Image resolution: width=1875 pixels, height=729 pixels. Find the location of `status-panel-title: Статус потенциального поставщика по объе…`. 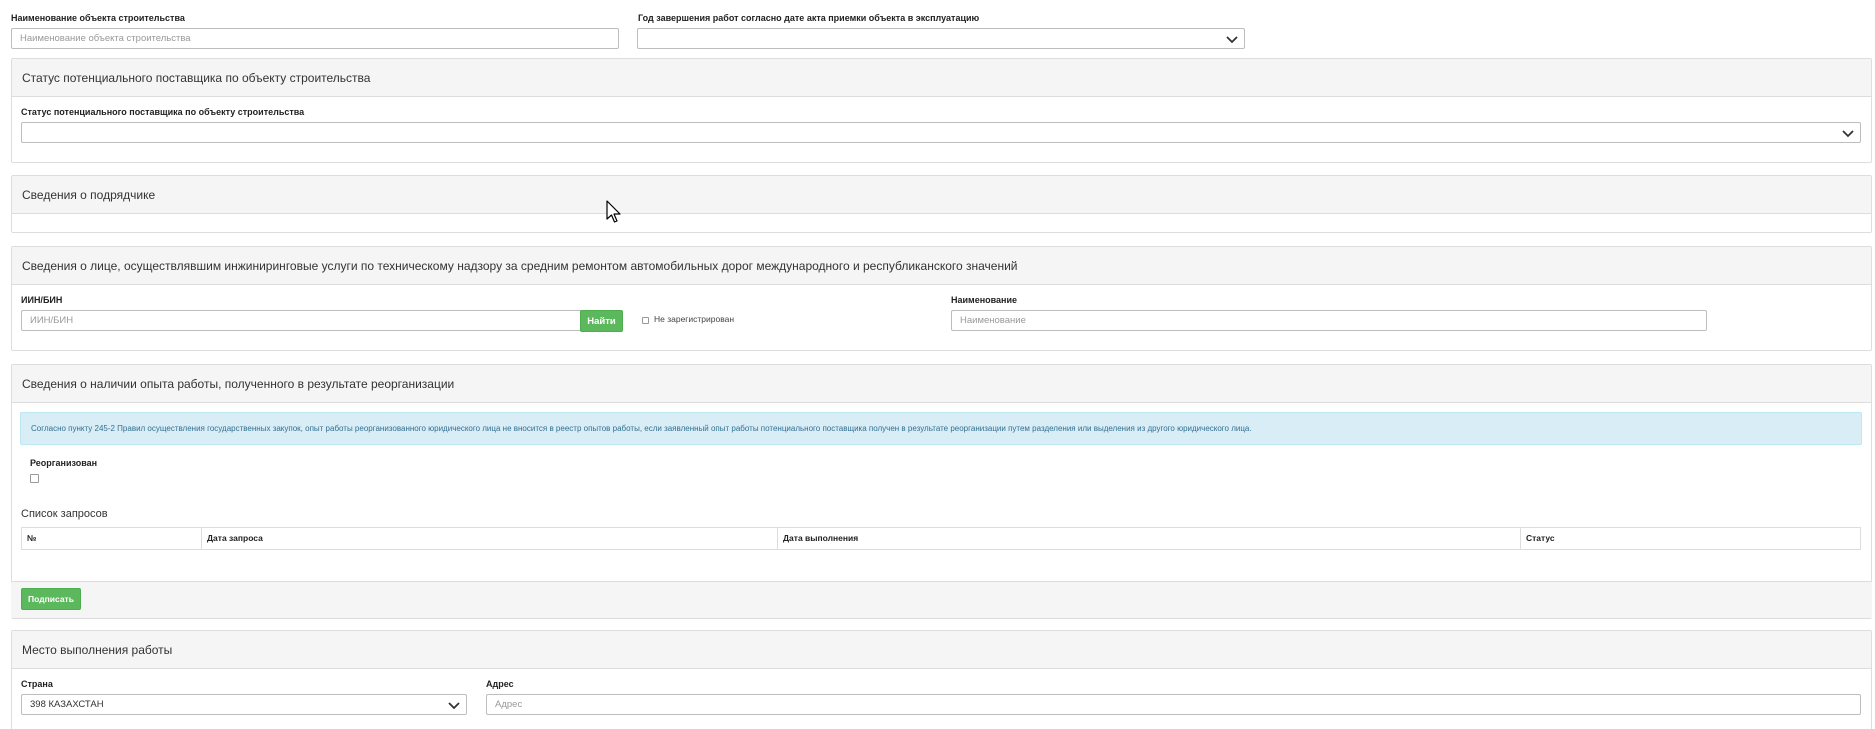

status-panel-title: Статус потенциального поставщика по объе… is located at coordinates (941, 78).